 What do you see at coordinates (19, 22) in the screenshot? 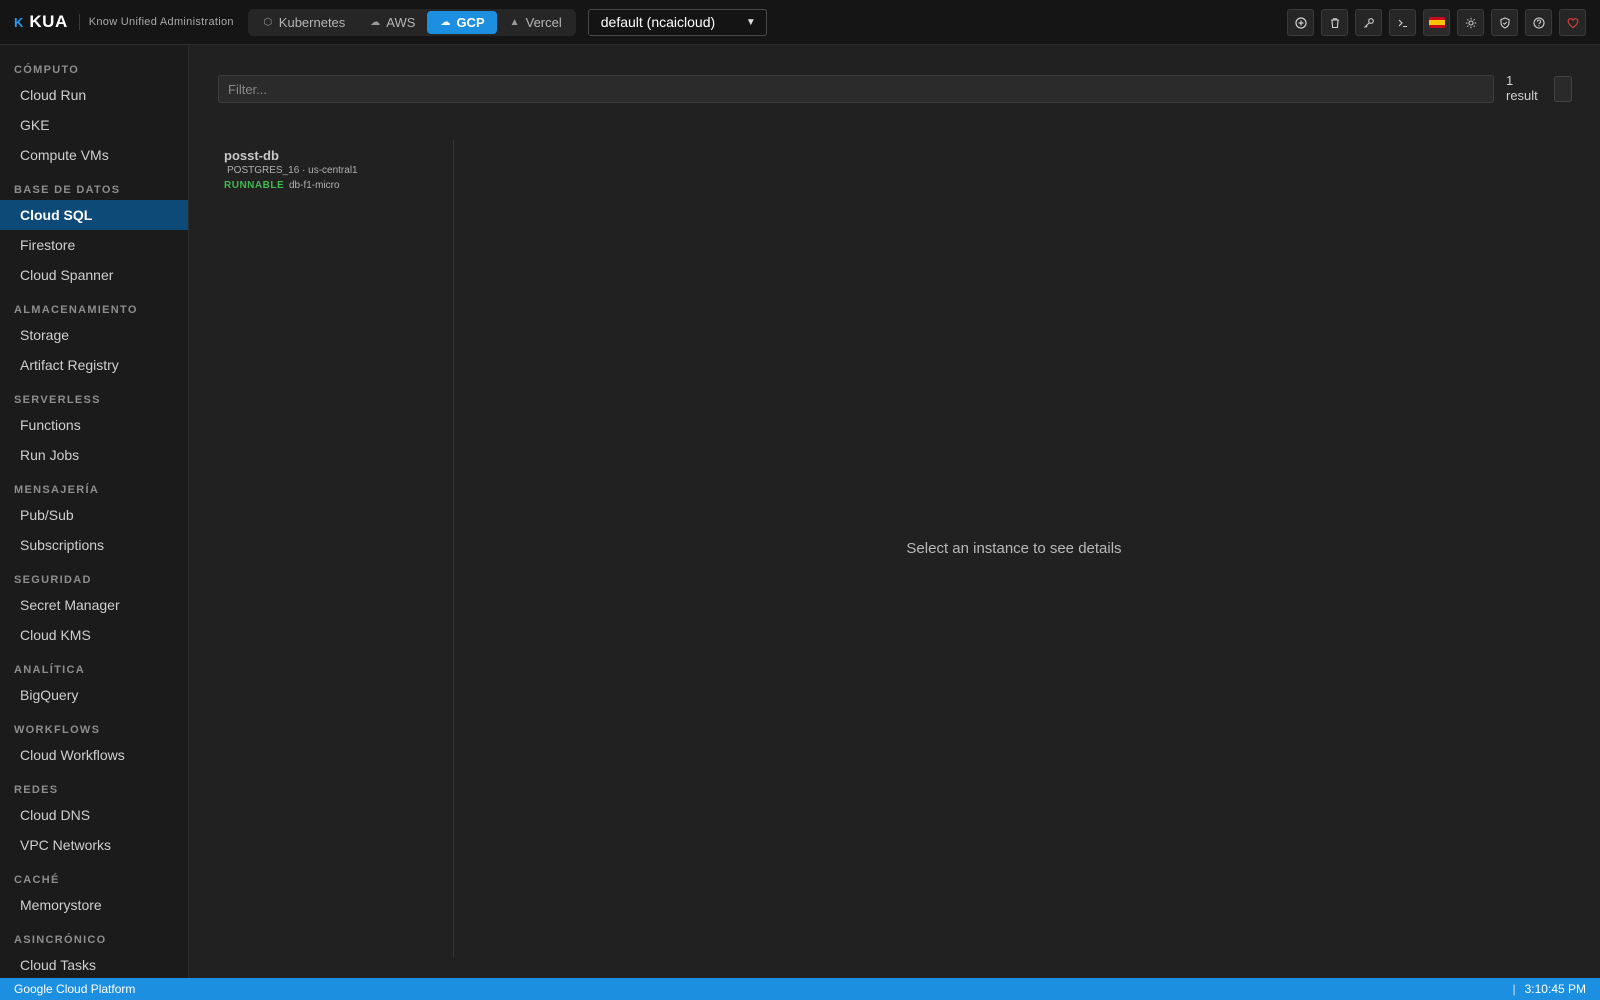
I see `kua-logo-icon: K` at bounding box center [19, 22].